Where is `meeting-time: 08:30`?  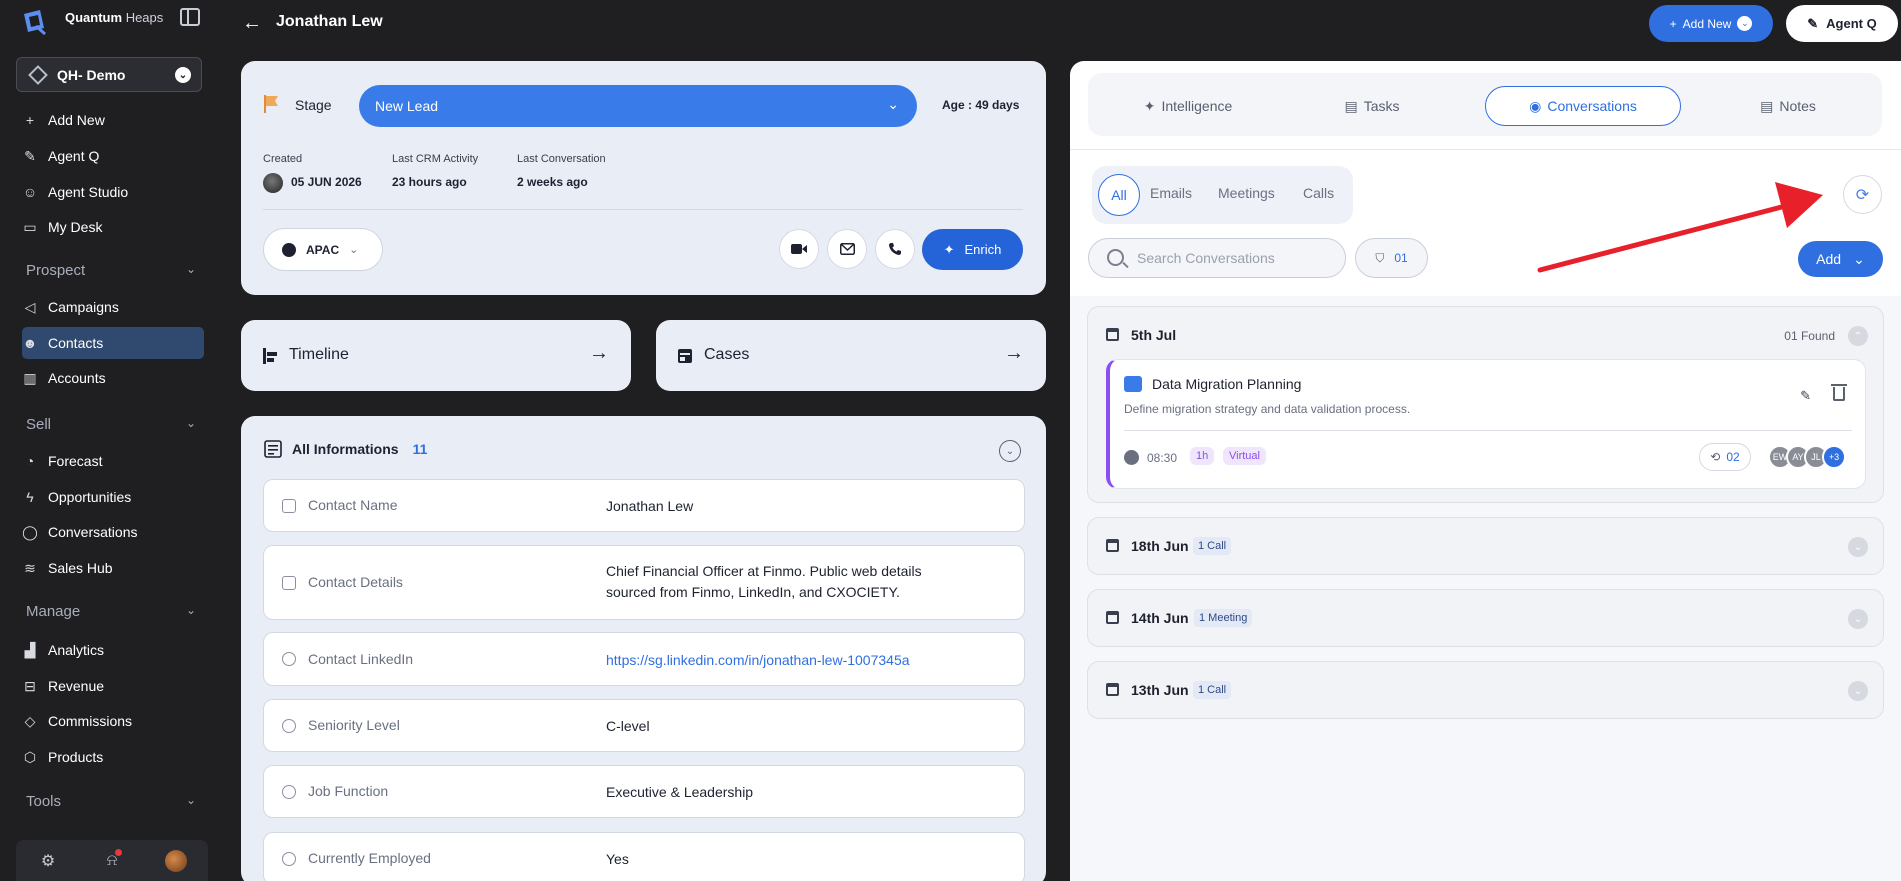 meeting-time: 08:30 is located at coordinates (1162, 458).